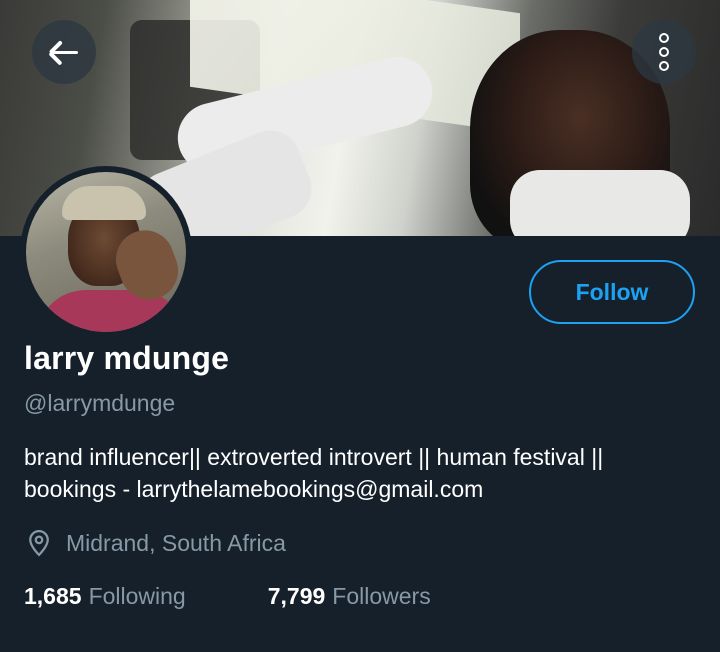  I want to click on followers-link: 7,799 Followers, so click(349, 596).